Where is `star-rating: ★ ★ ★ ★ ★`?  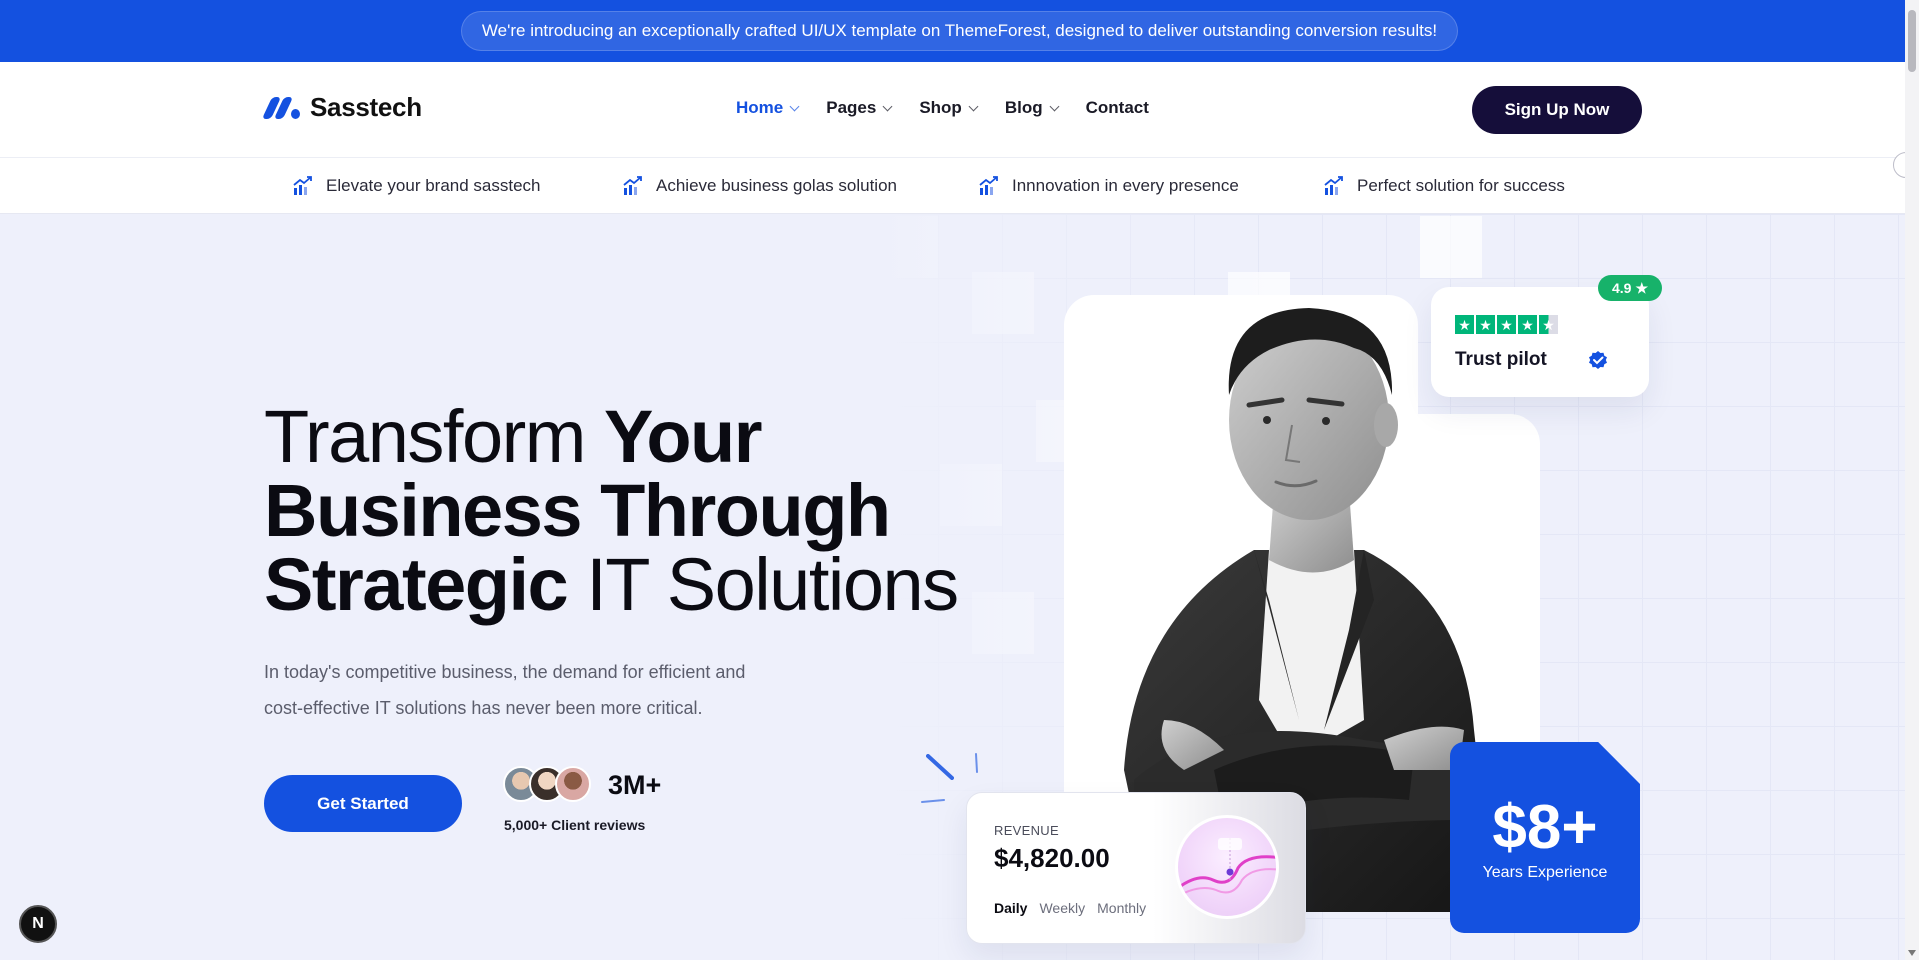 star-rating: ★ ★ ★ ★ ★ is located at coordinates (1506, 324).